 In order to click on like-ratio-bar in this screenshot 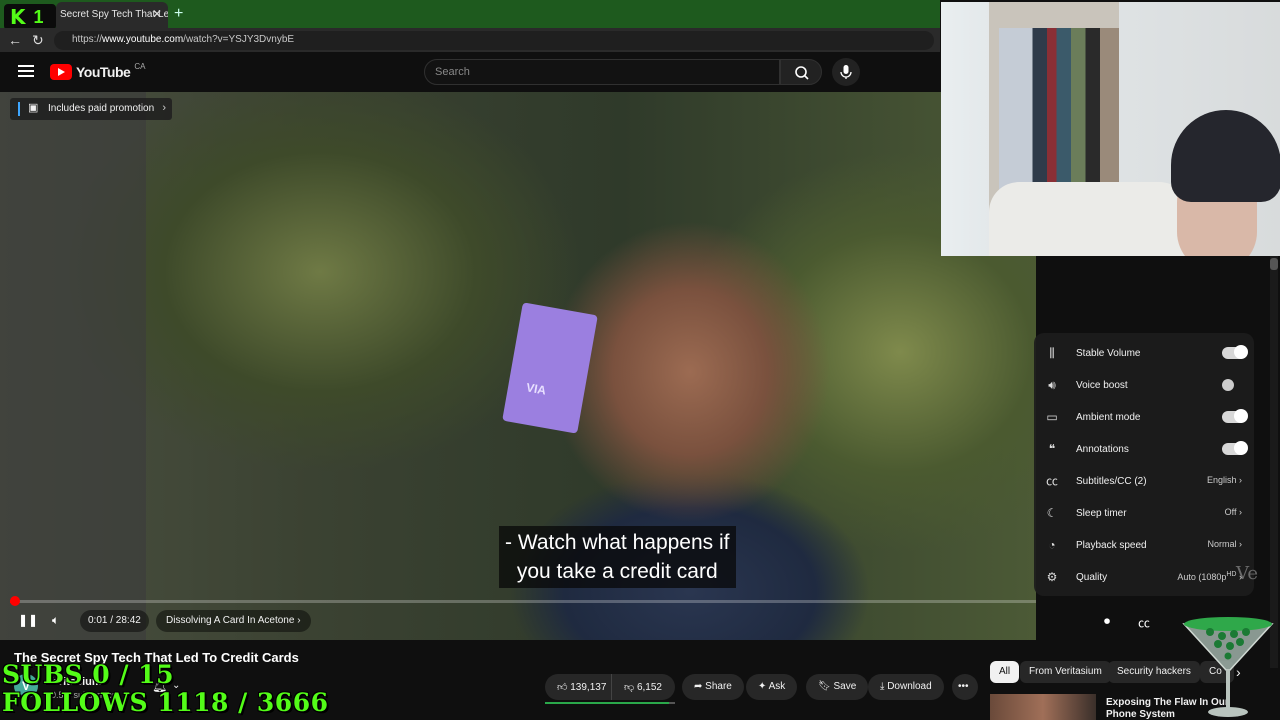, I will do `click(610, 703)`.